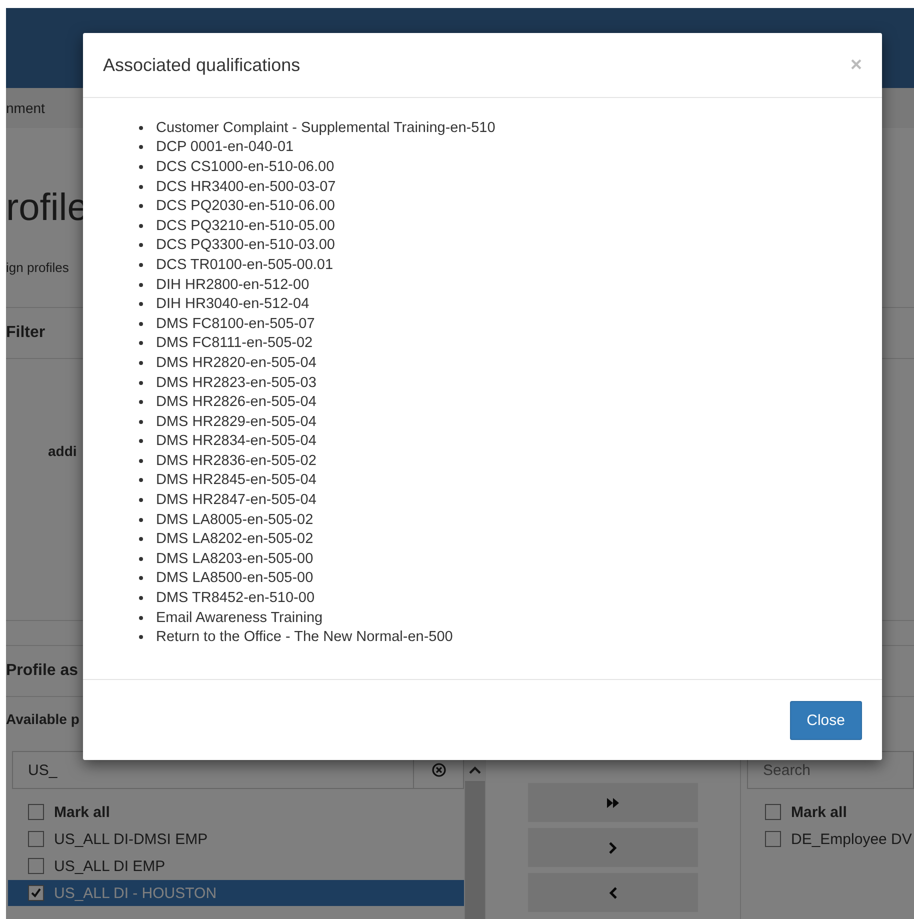 The width and height of the screenshot is (914, 919). What do you see at coordinates (235, 324) in the screenshot?
I see `qualification-item: DMS FC8100-en-505-07` at bounding box center [235, 324].